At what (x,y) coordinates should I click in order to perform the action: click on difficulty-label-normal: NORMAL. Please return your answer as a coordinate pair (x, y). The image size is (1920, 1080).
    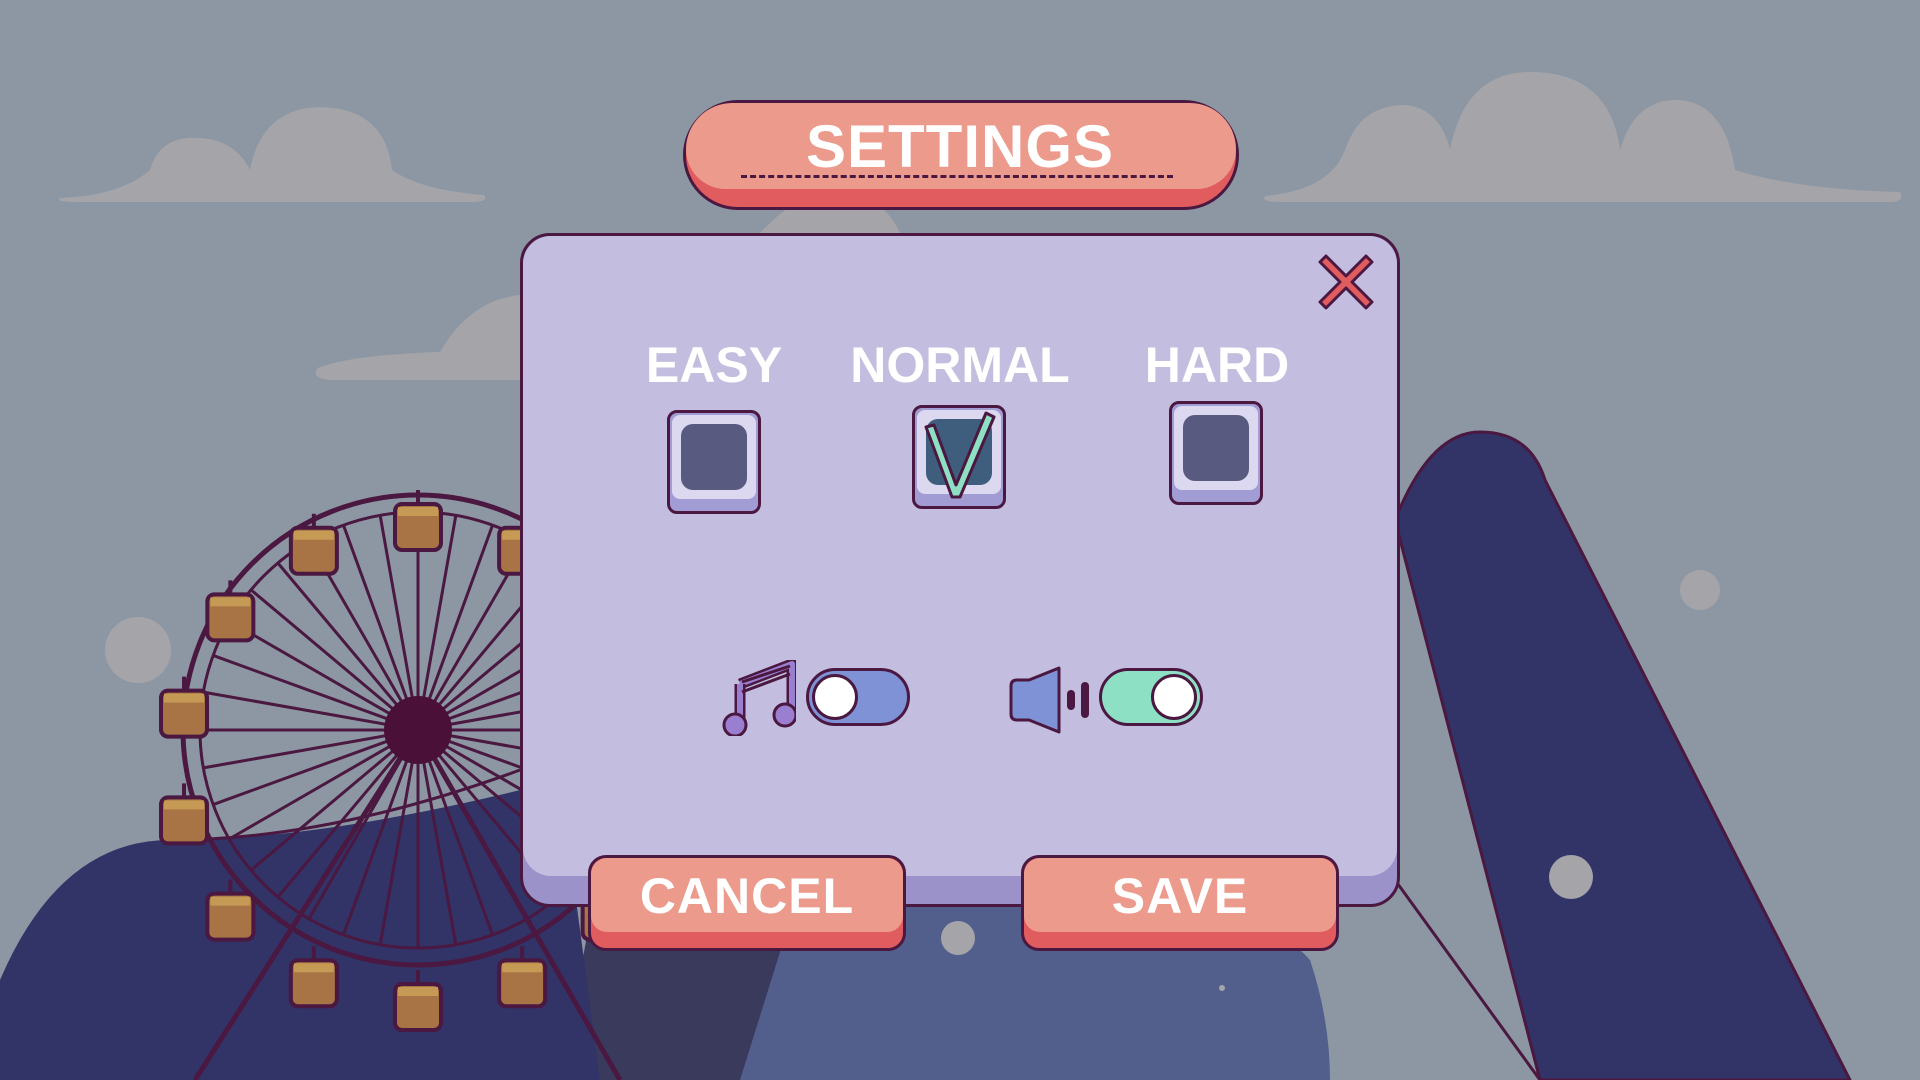
    Looking at the image, I should click on (960, 365).